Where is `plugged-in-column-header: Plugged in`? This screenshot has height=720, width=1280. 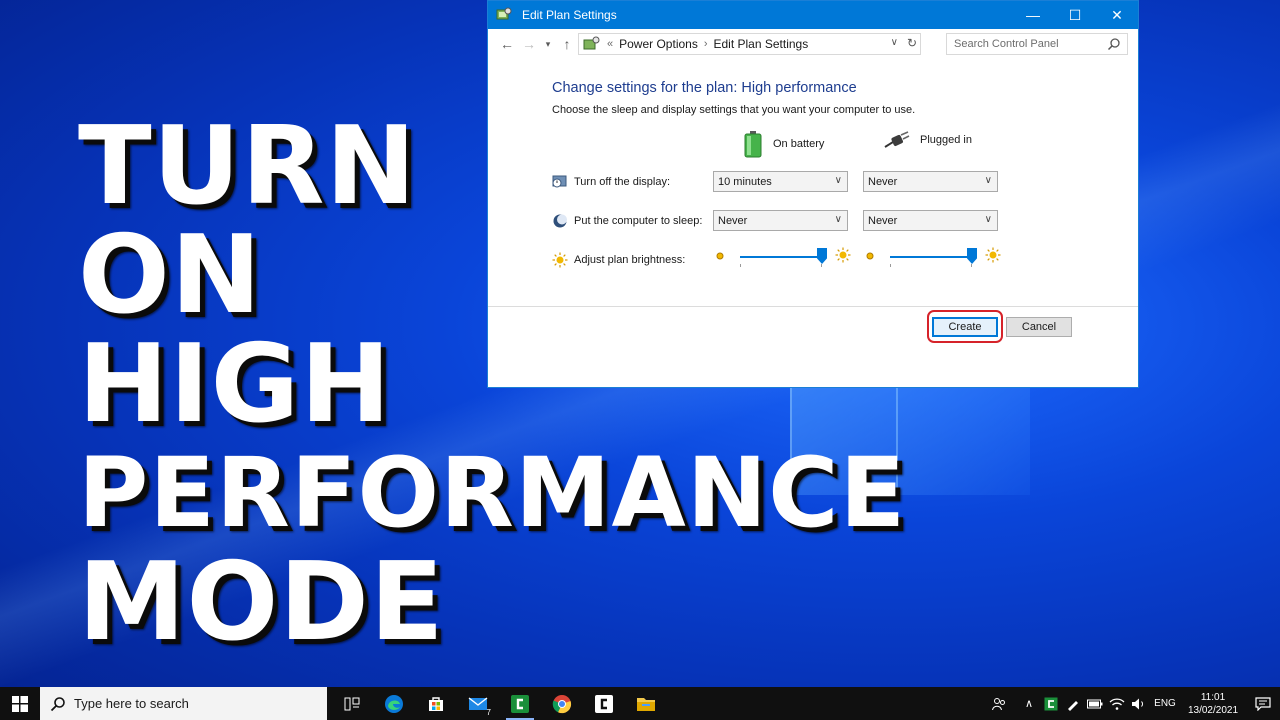
plugged-in-column-header: Plugged in is located at coordinates (928, 140).